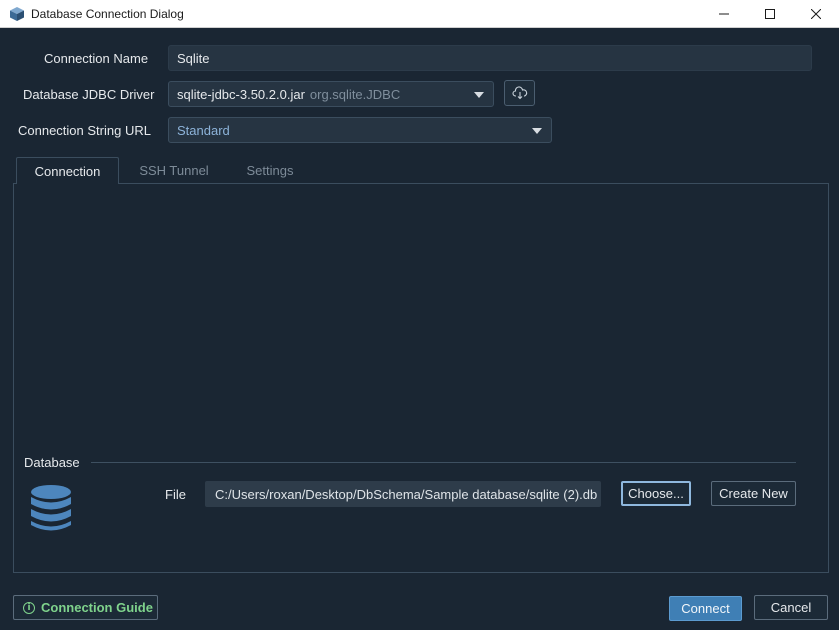 This screenshot has width=839, height=630. I want to click on close-button, so click(816, 14).